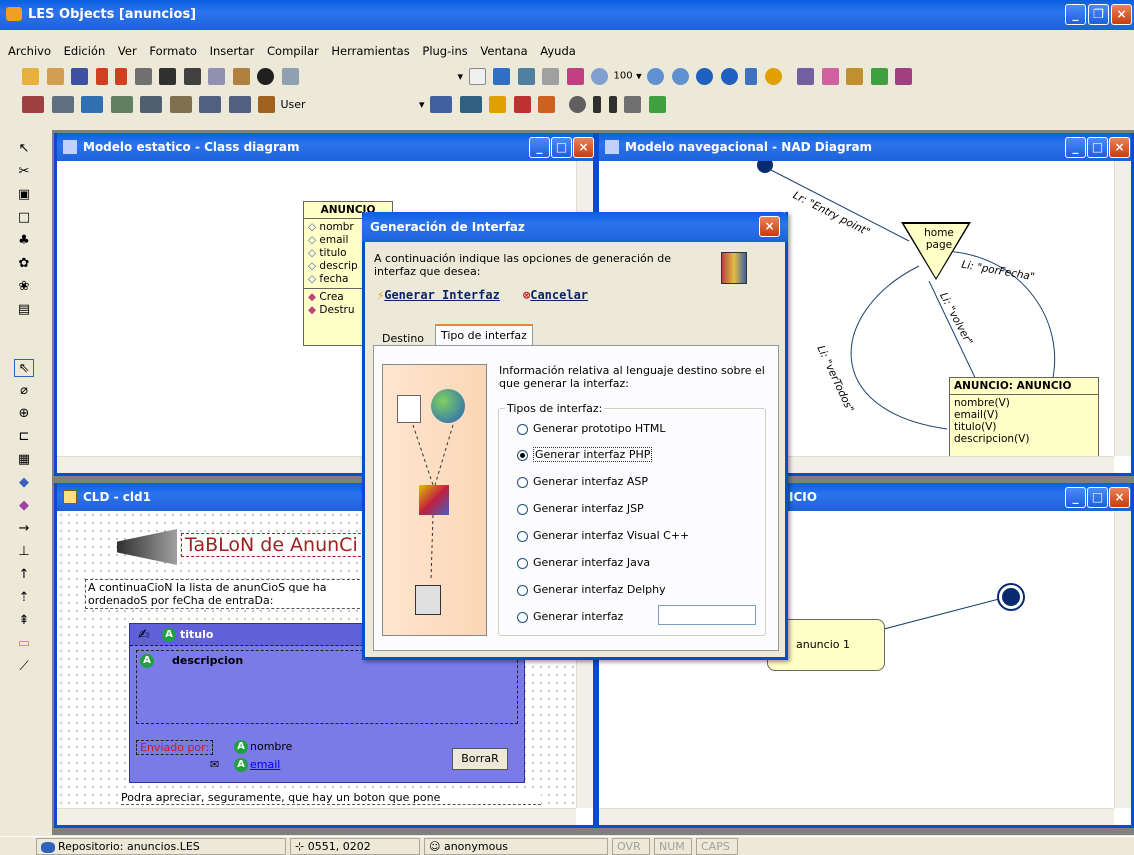 Image resolution: width=1134 pixels, height=855 pixels. I want to click on delete-icon, so click(265, 76).